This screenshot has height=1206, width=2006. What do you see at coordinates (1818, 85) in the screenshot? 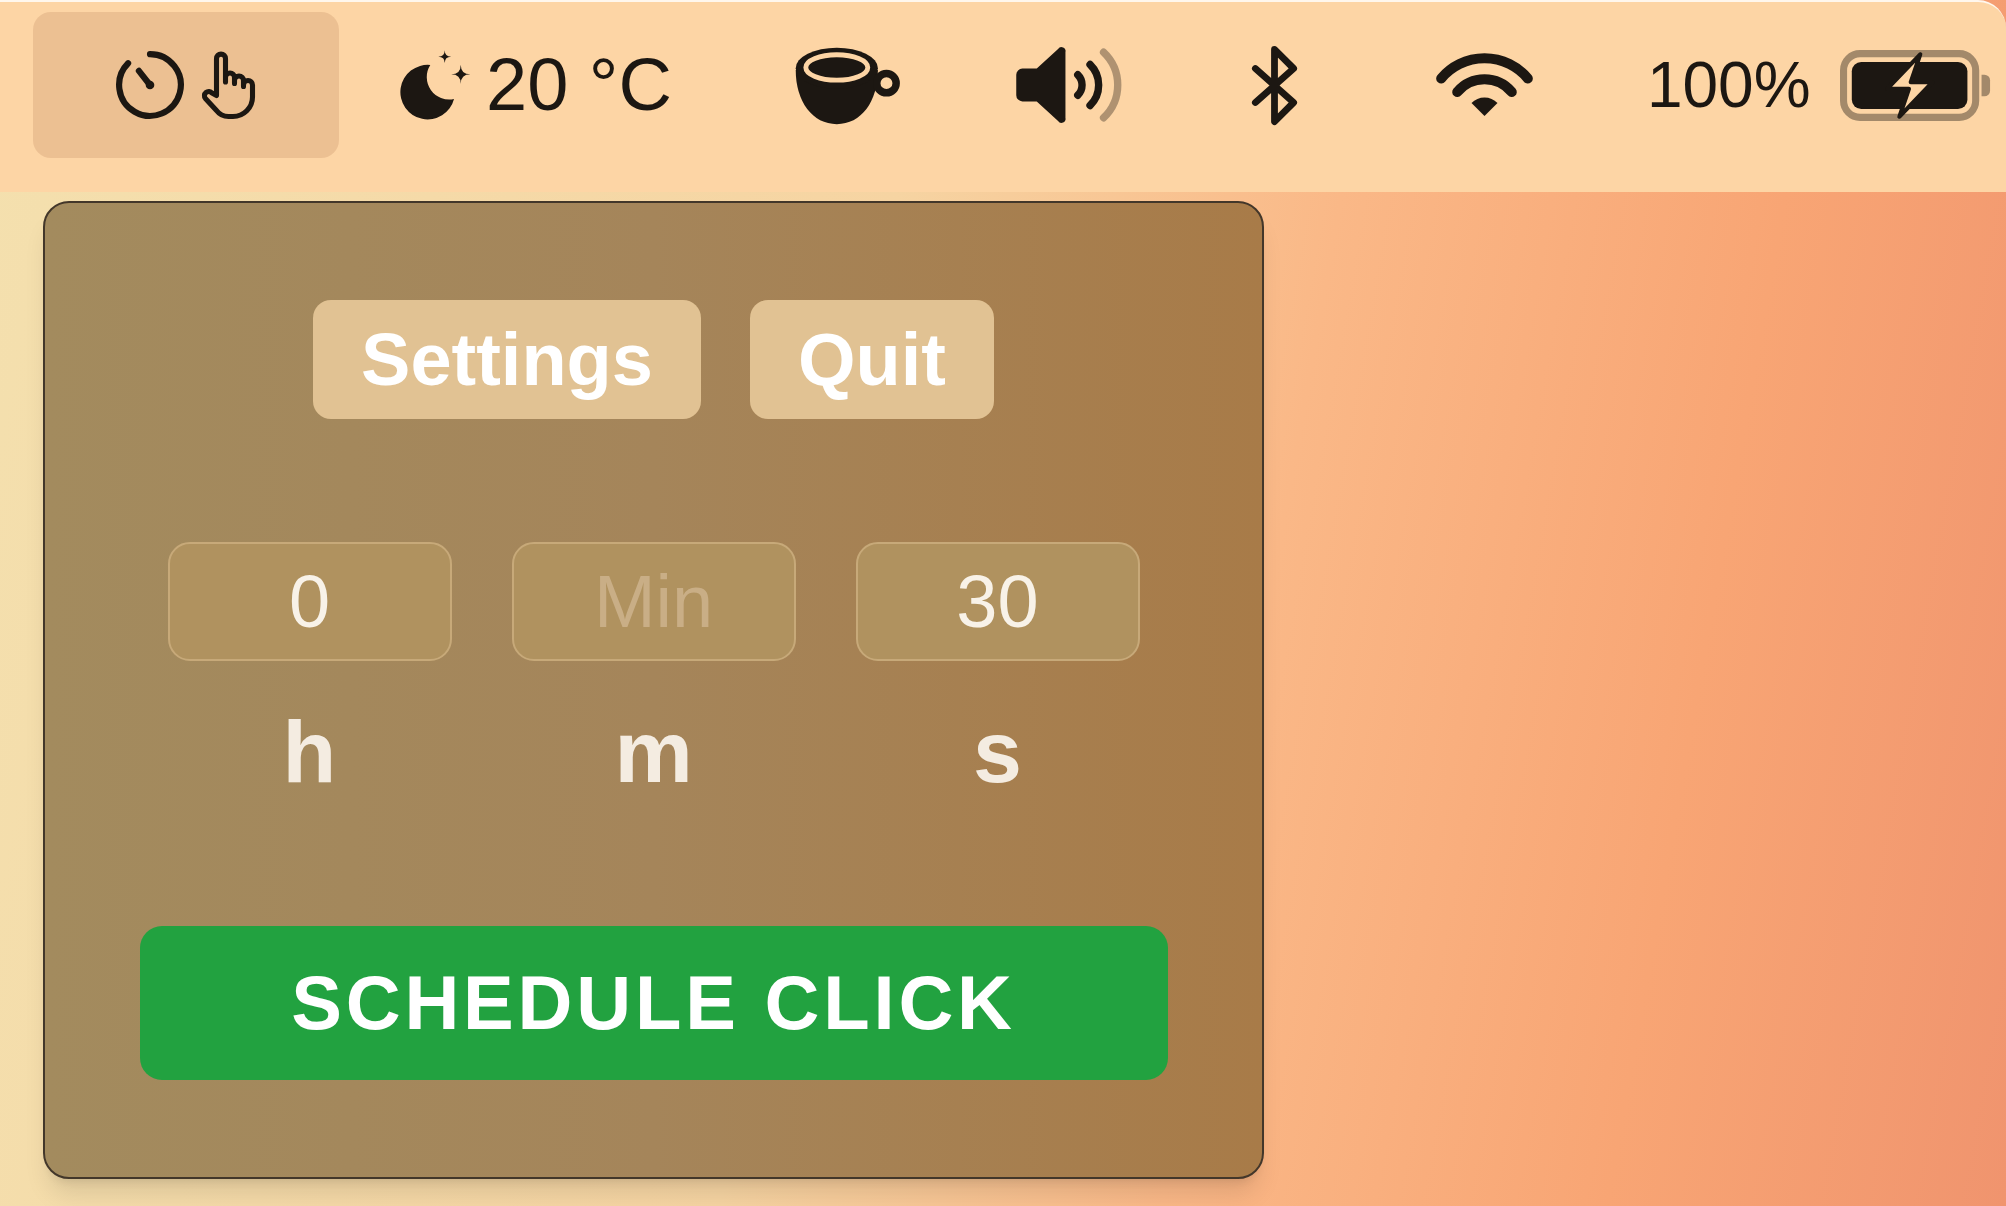
I see `menu-bar-item: 100%` at bounding box center [1818, 85].